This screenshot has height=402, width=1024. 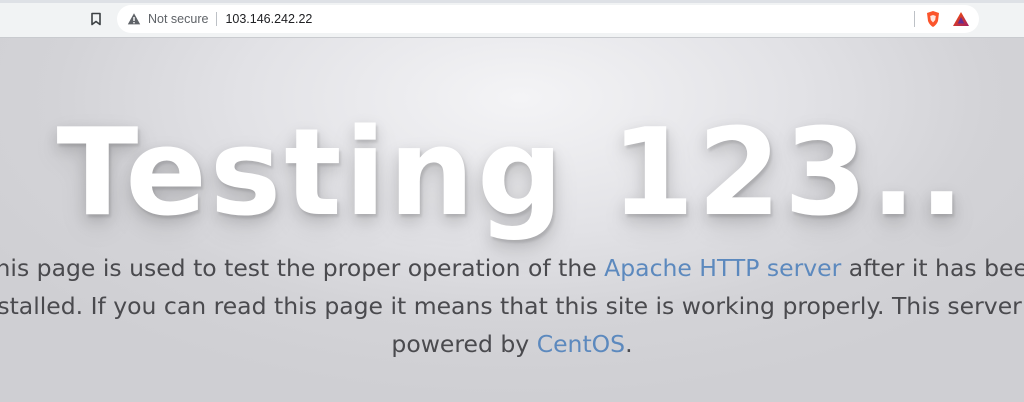 What do you see at coordinates (548, 19) in the screenshot?
I see `address-bar: Not secure 103.146.242.22` at bounding box center [548, 19].